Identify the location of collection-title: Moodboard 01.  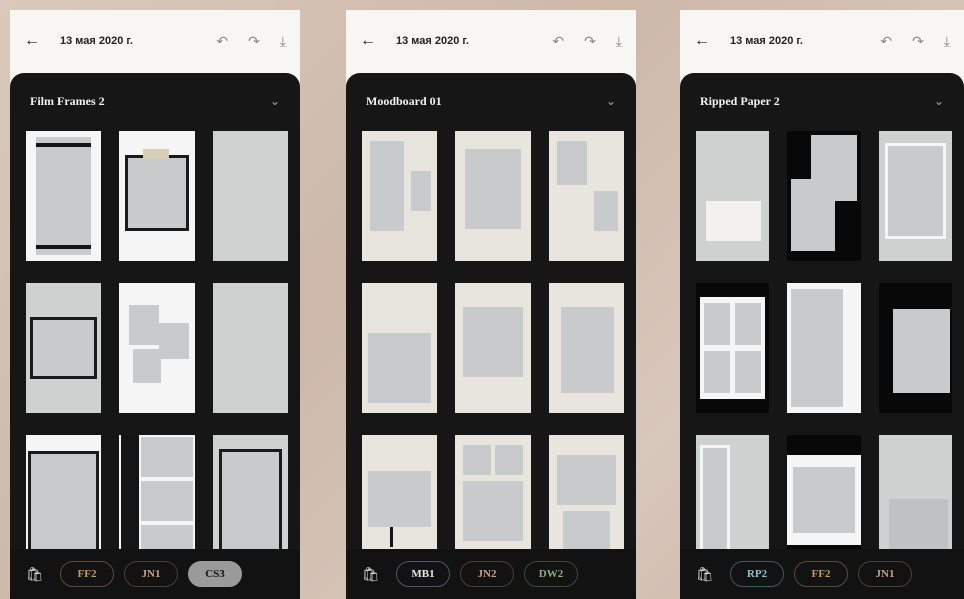
(404, 100).